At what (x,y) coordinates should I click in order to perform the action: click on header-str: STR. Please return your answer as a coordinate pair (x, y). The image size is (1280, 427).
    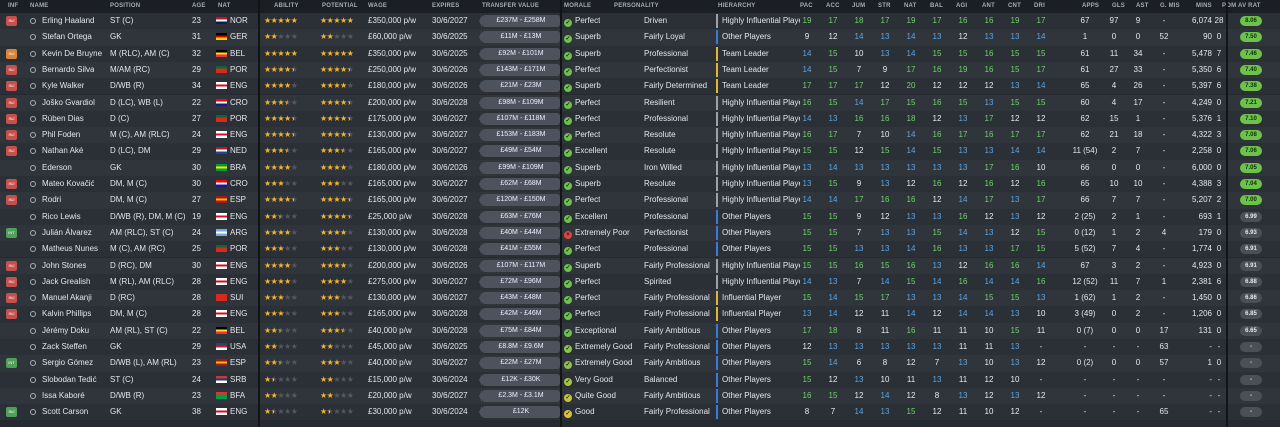
    Looking at the image, I should click on (884, 6).